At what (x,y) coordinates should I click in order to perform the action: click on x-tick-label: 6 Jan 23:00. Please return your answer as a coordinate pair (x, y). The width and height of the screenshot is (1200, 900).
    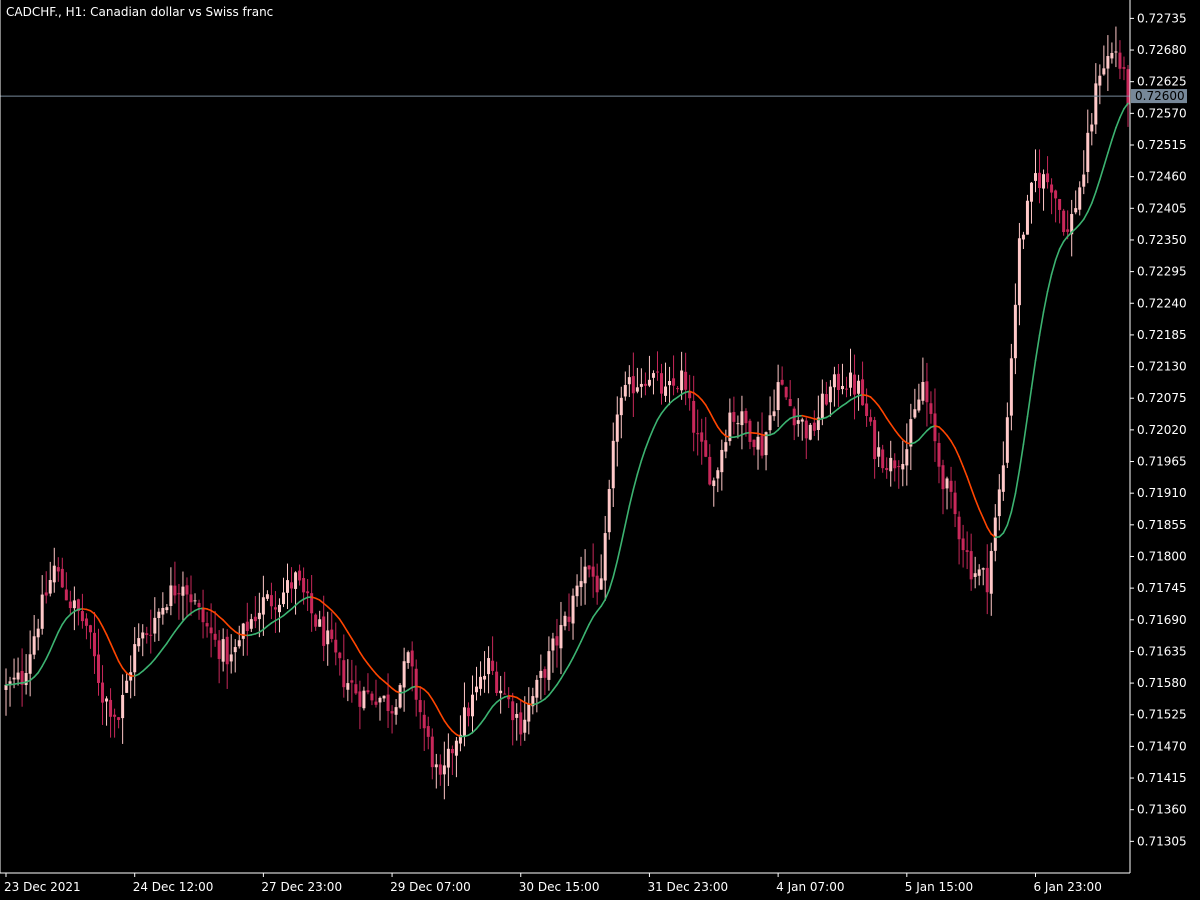
    Looking at the image, I should click on (1067, 887).